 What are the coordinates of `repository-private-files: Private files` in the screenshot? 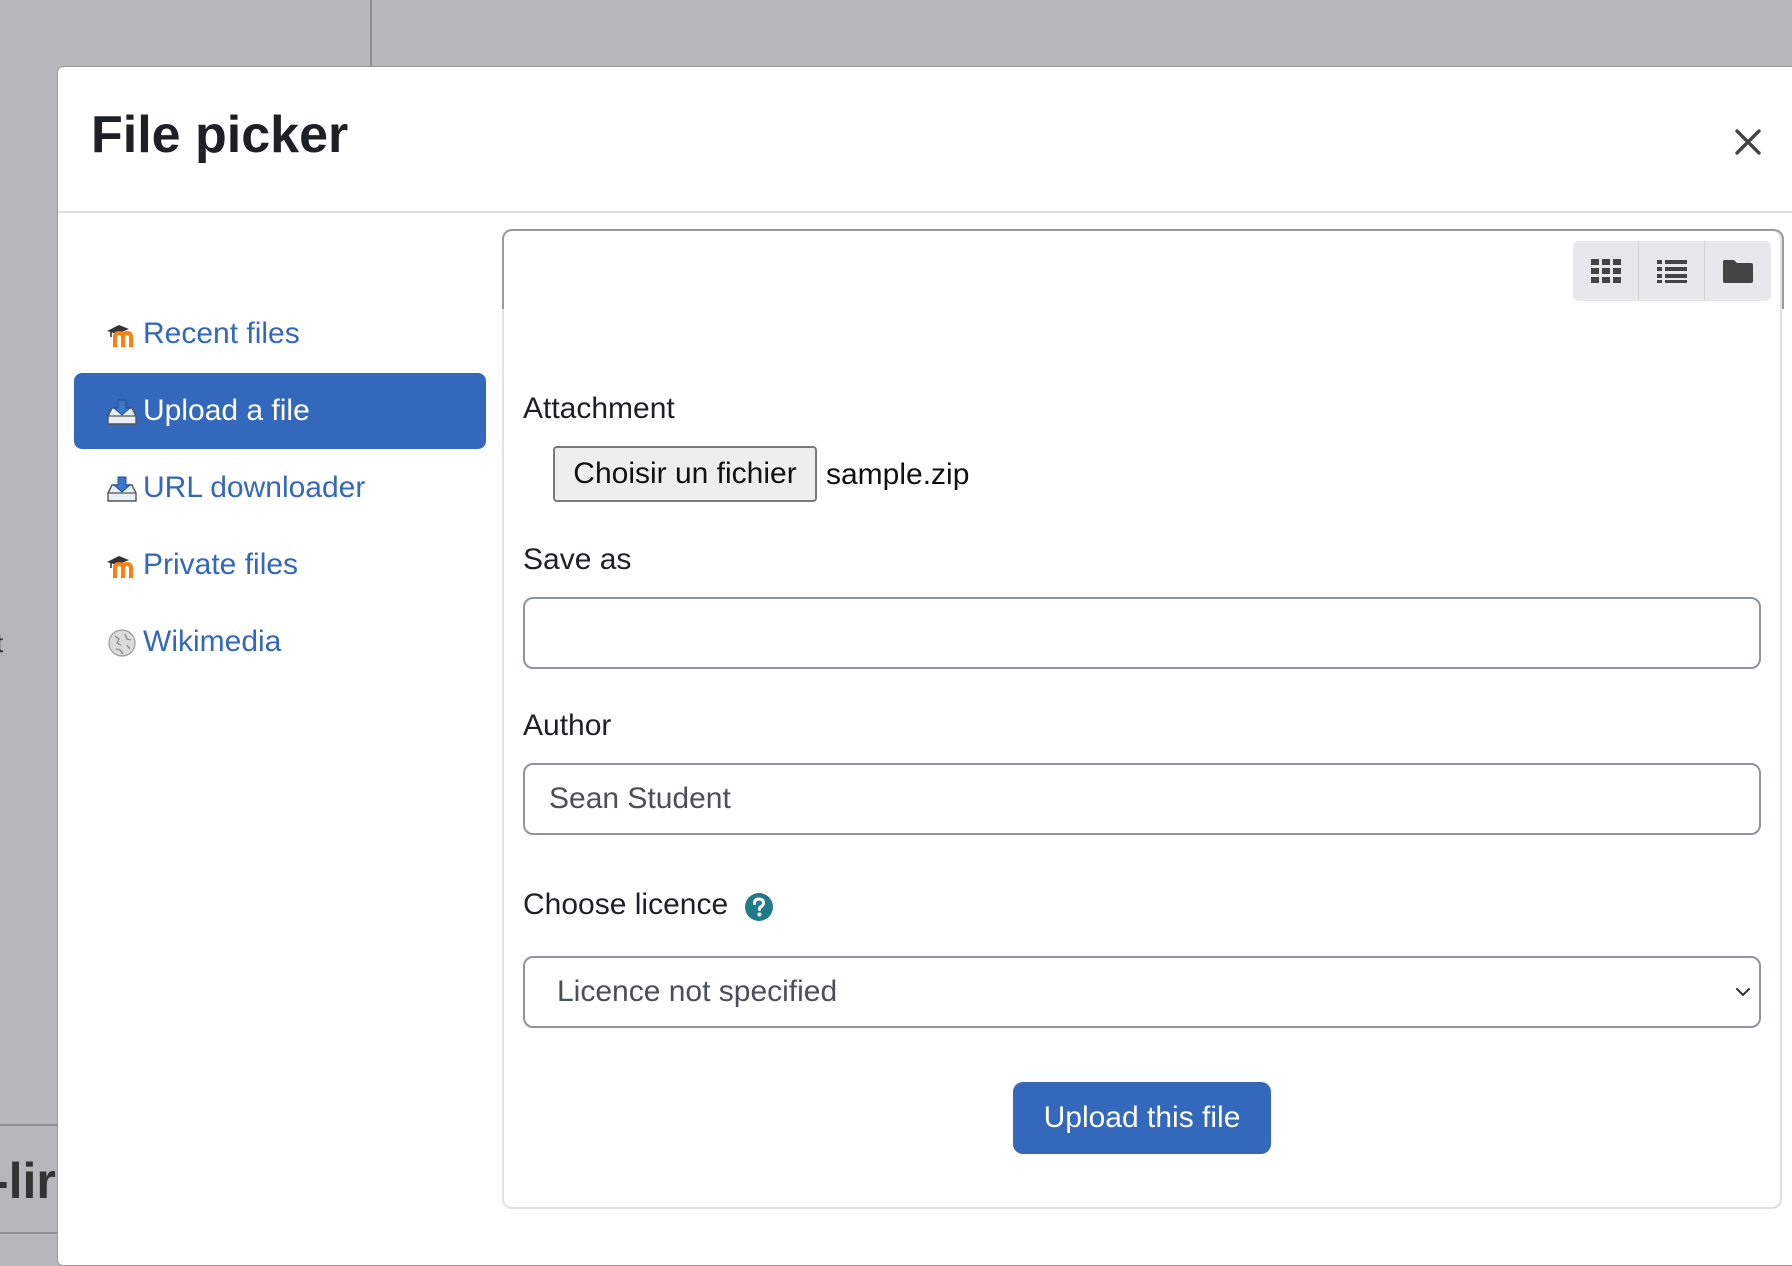 It's located at (280, 565).